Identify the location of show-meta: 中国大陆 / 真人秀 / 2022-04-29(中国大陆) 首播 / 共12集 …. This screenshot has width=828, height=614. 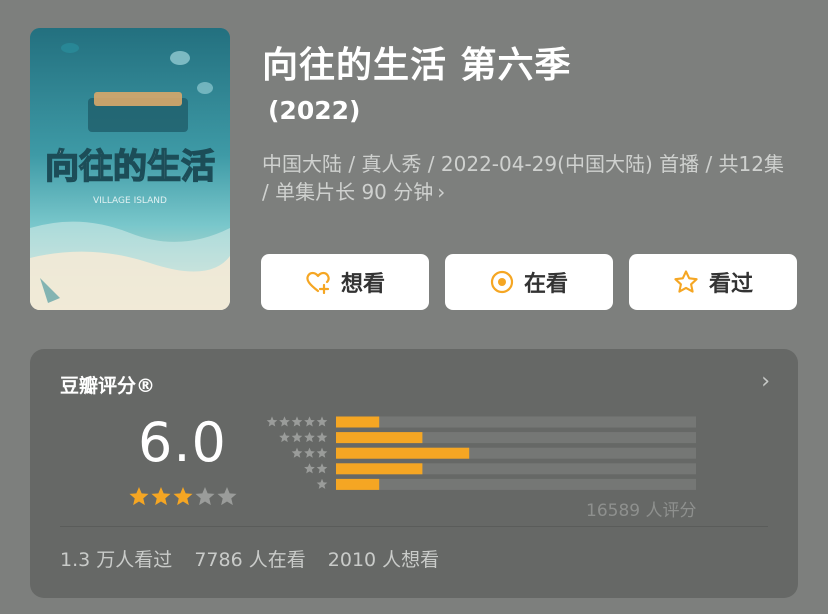
(527, 178).